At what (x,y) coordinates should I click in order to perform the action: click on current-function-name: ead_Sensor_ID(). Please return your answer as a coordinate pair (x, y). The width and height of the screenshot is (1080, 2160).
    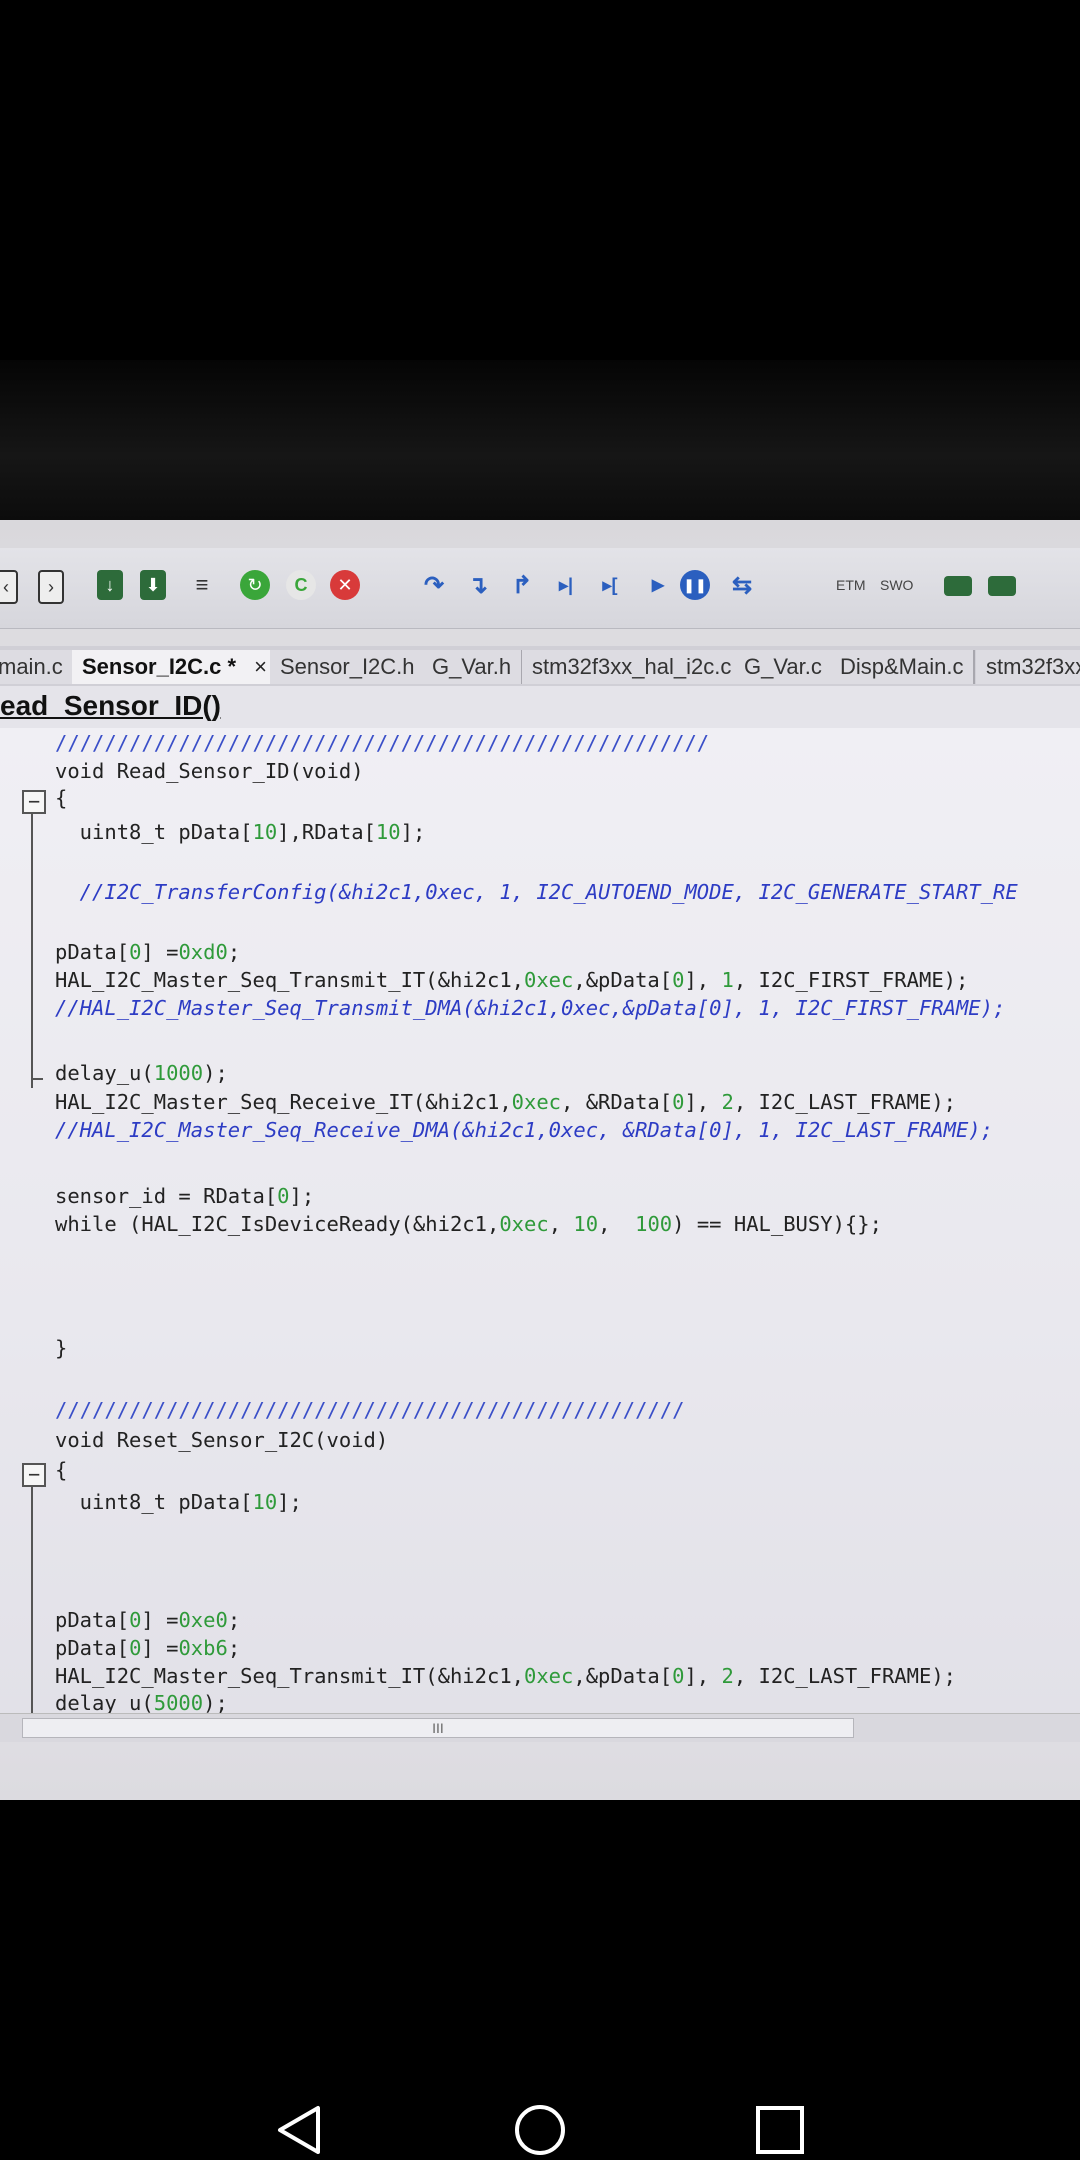
    Looking at the image, I should click on (110, 706).